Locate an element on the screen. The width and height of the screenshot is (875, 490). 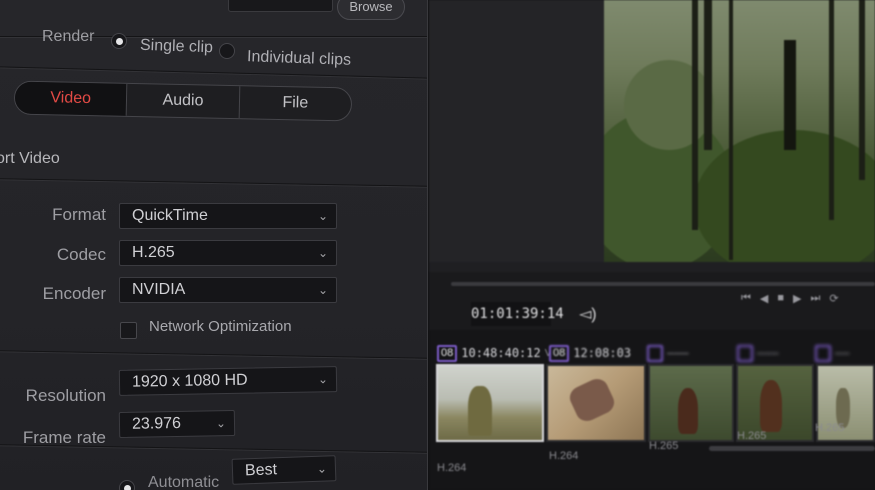
single-clip-radio is located at coordinates (119, 41).